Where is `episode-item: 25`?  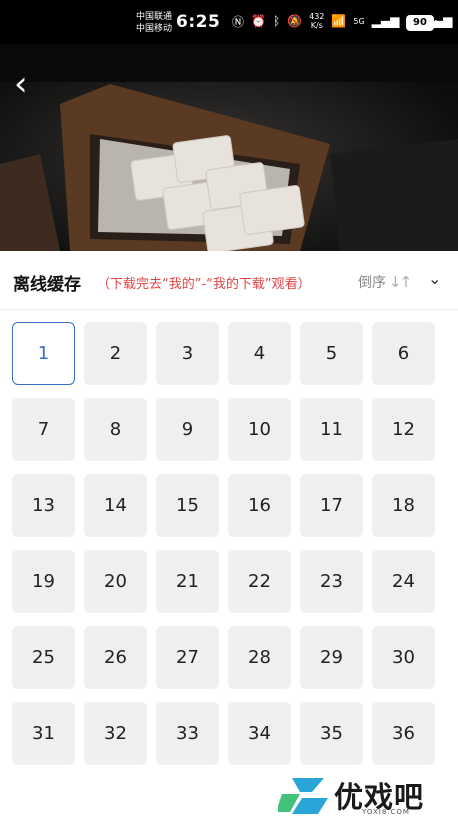
episode-item: 25 is located at coordinates (43, 657).